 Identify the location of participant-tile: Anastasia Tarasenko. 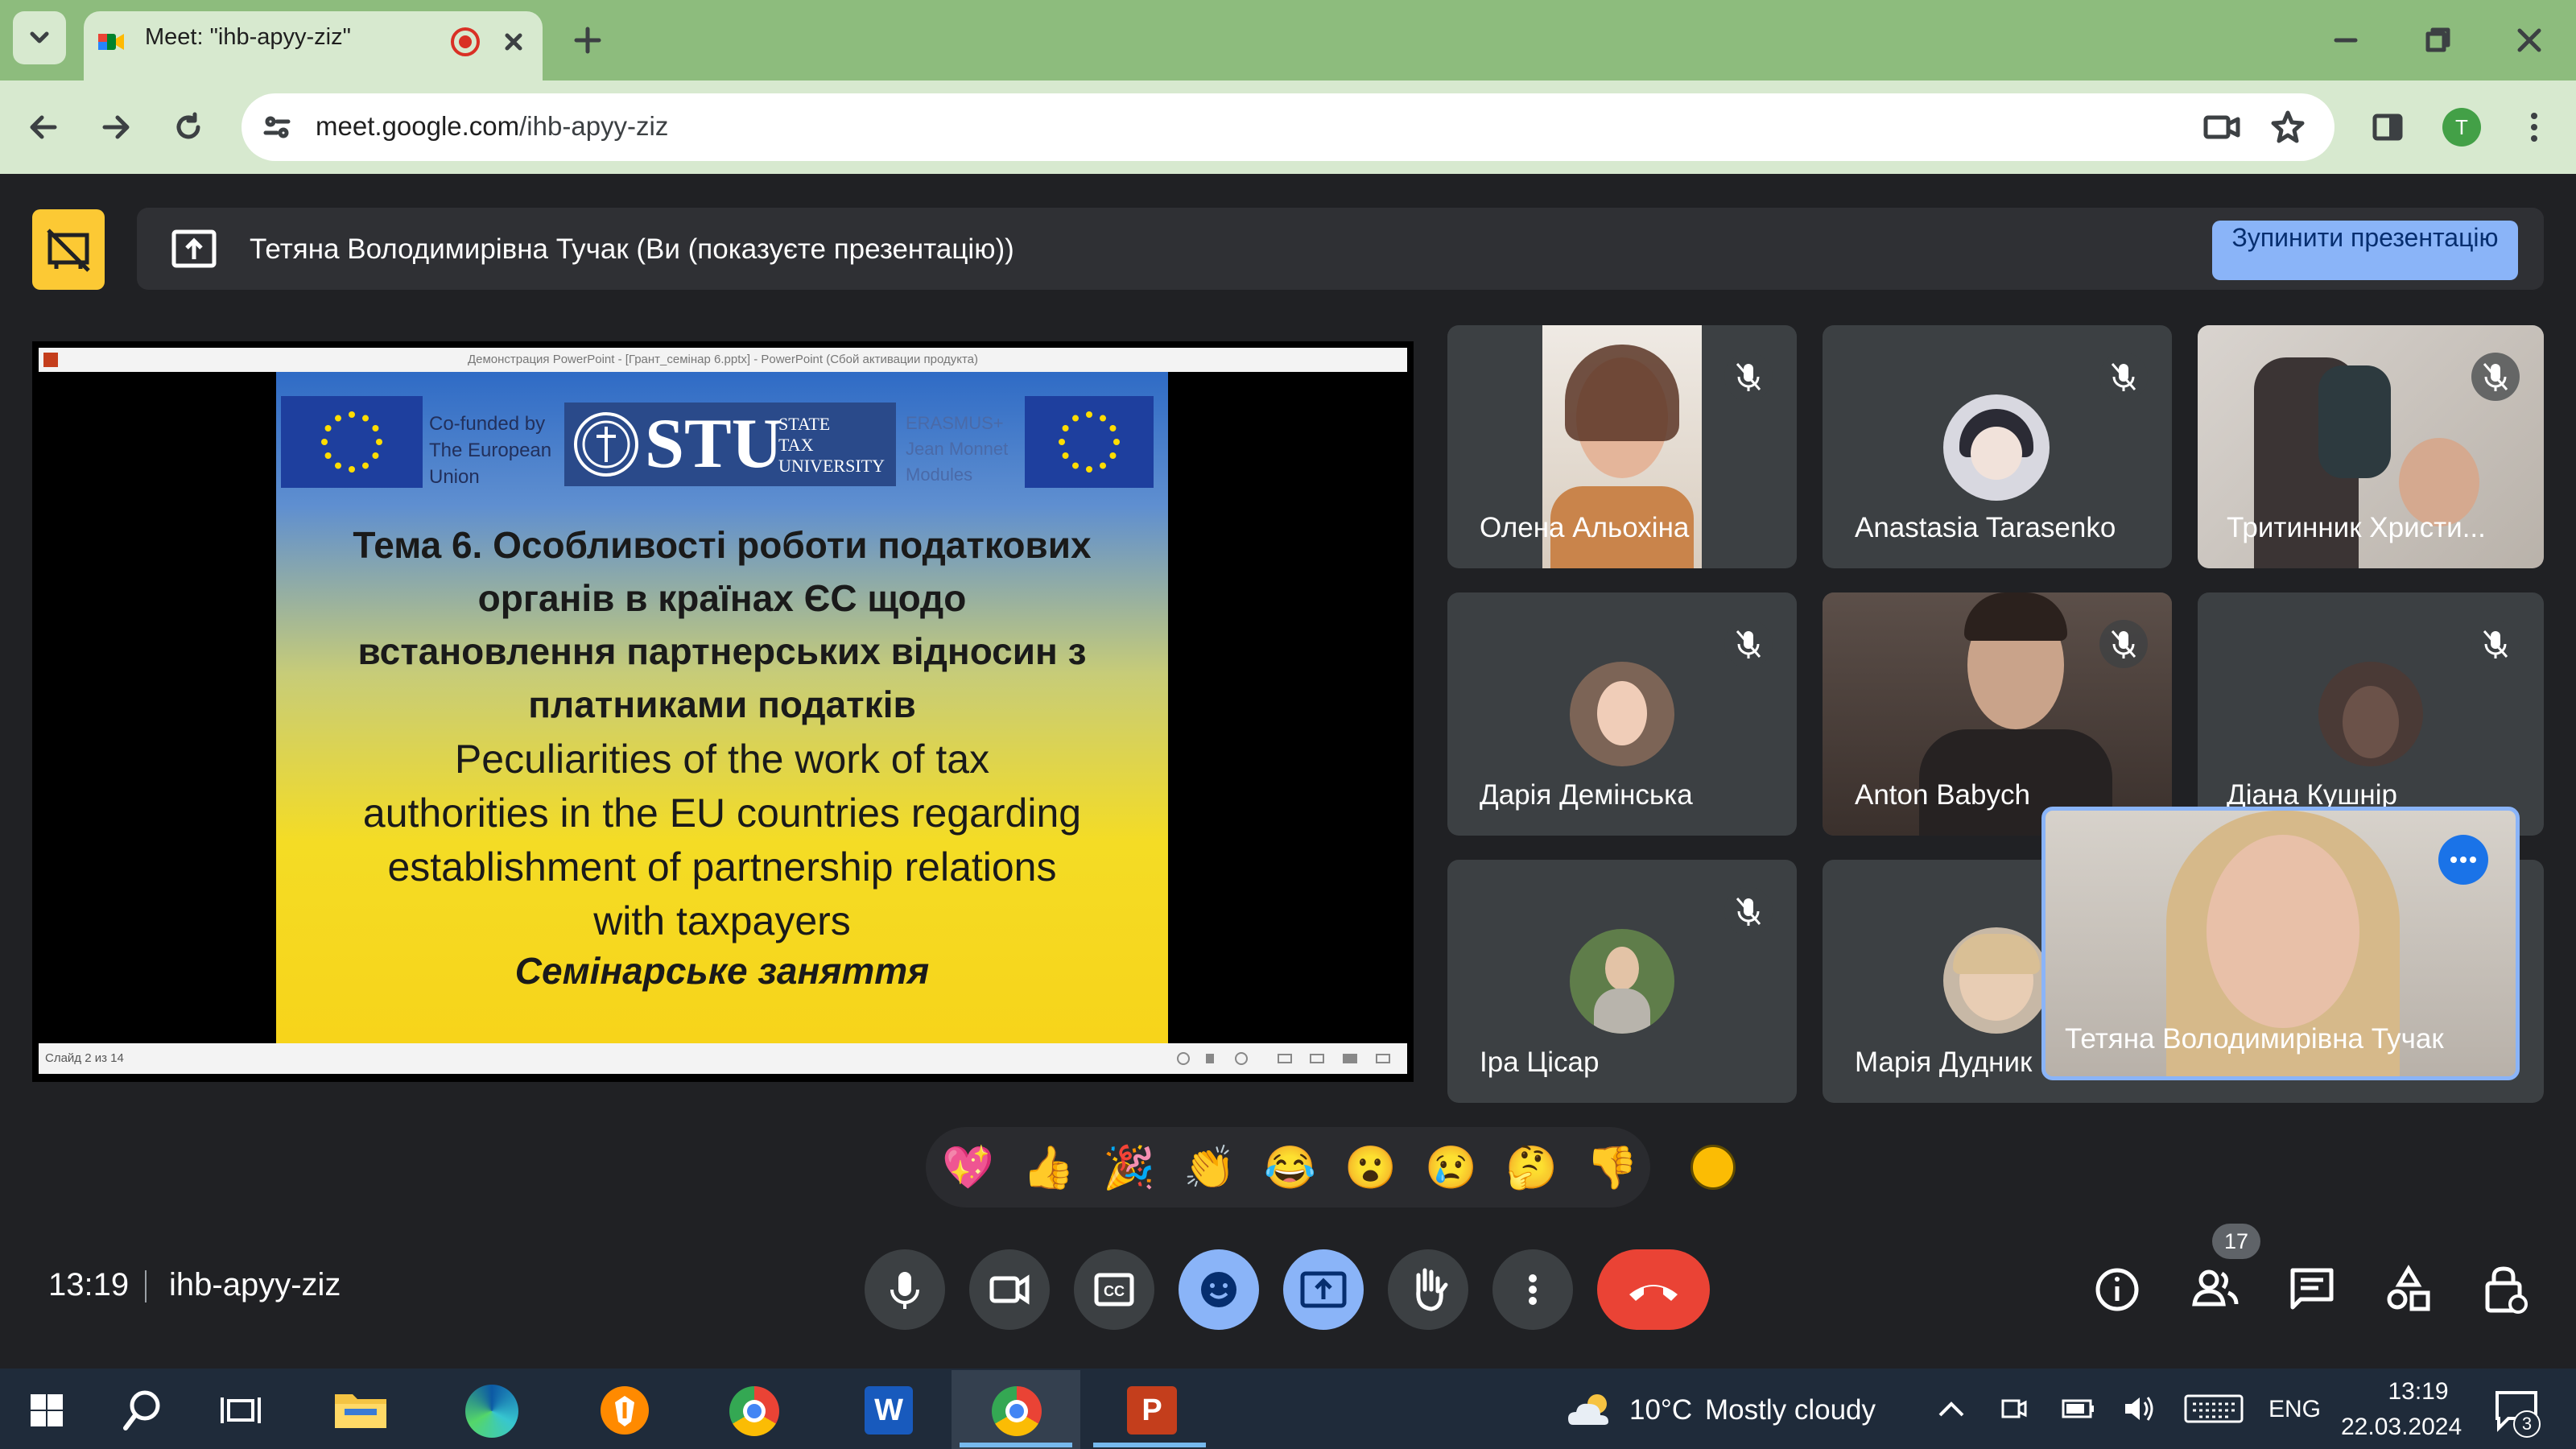
(1997, 446).